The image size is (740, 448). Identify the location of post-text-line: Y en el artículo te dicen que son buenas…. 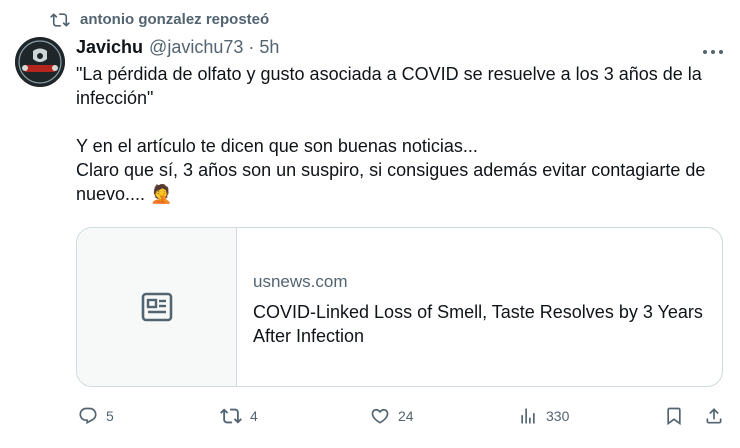
(277, 146).